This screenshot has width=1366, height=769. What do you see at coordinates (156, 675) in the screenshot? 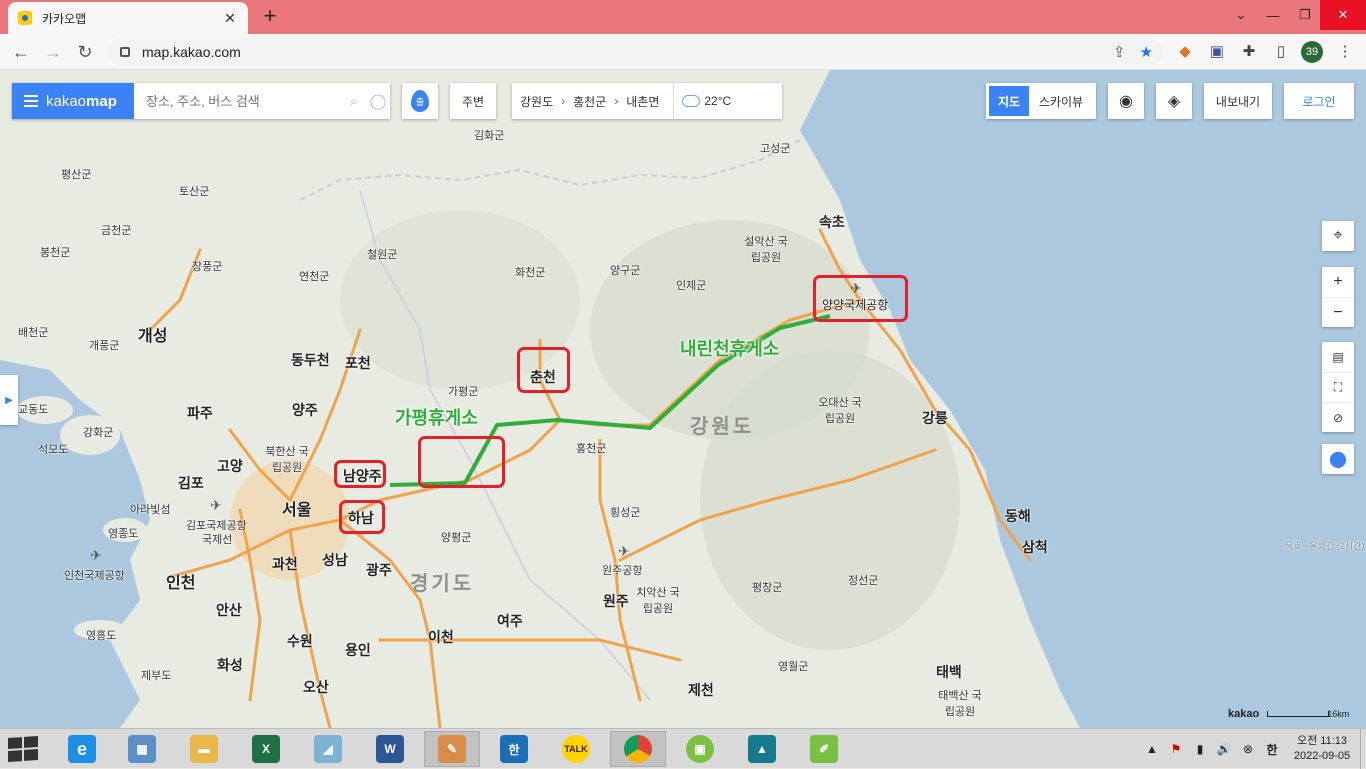
I see `island-label: 제부도` at bounding box center [156, 675].